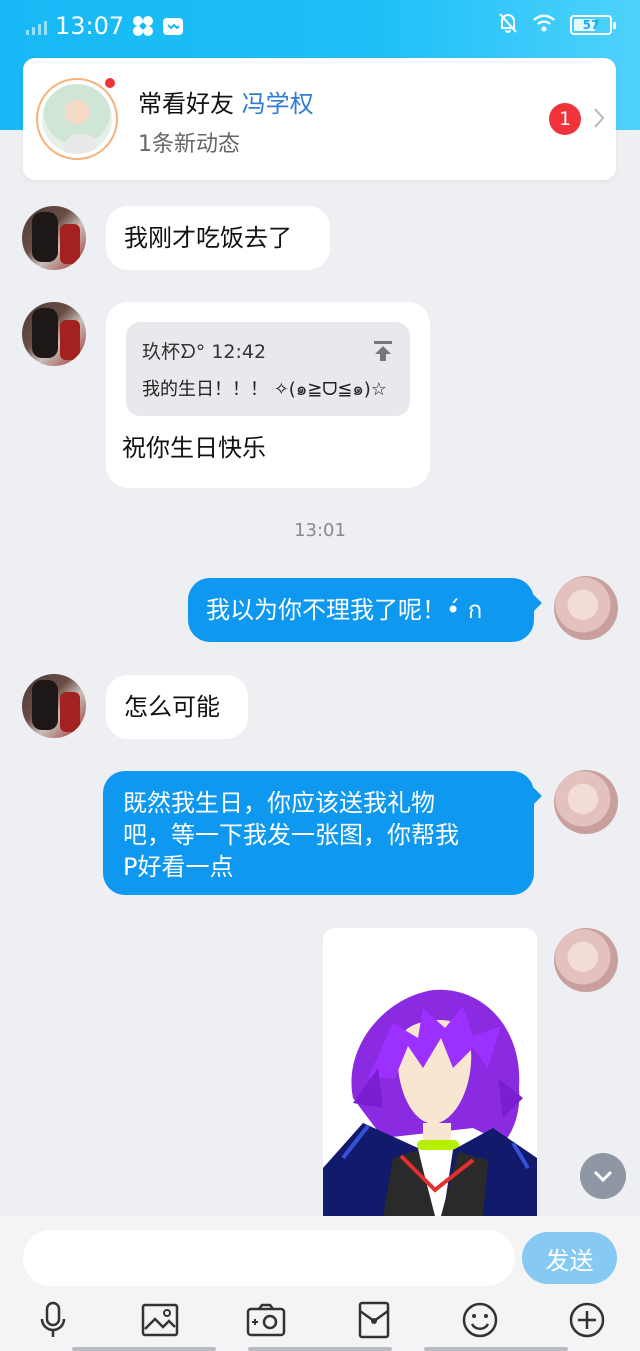 The width and height of the screenshot is (640, 1351). What do you see at coordinates (178, 867) in the screenshot?
I see `message-line: P好看一点` at bounding box center [178, 867].